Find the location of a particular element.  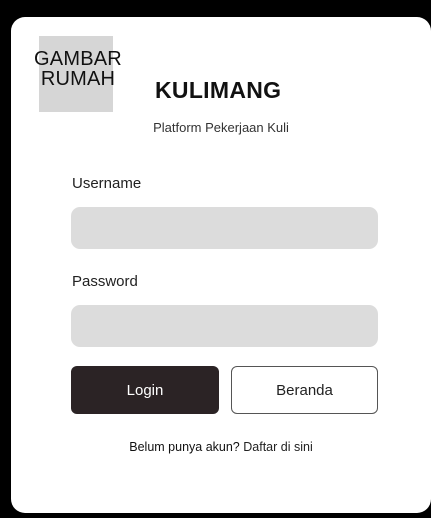

register-link: Daftar di sini is located at coordinates (277, 447).